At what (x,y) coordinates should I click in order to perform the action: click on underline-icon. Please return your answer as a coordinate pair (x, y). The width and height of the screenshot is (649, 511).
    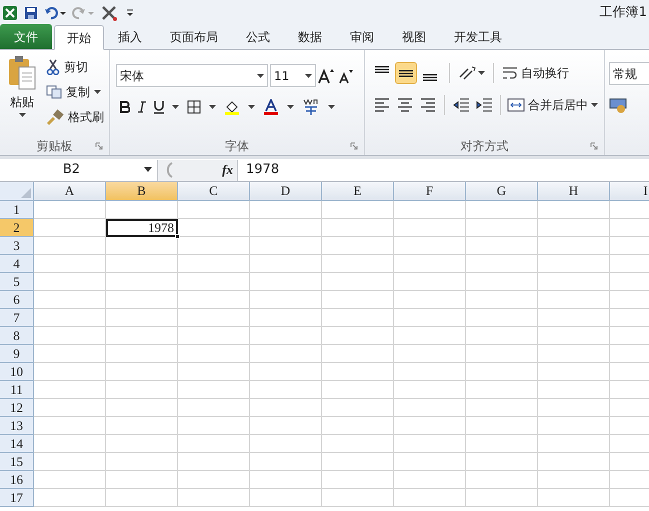
    Looking at the image, I should click on (159, 107).